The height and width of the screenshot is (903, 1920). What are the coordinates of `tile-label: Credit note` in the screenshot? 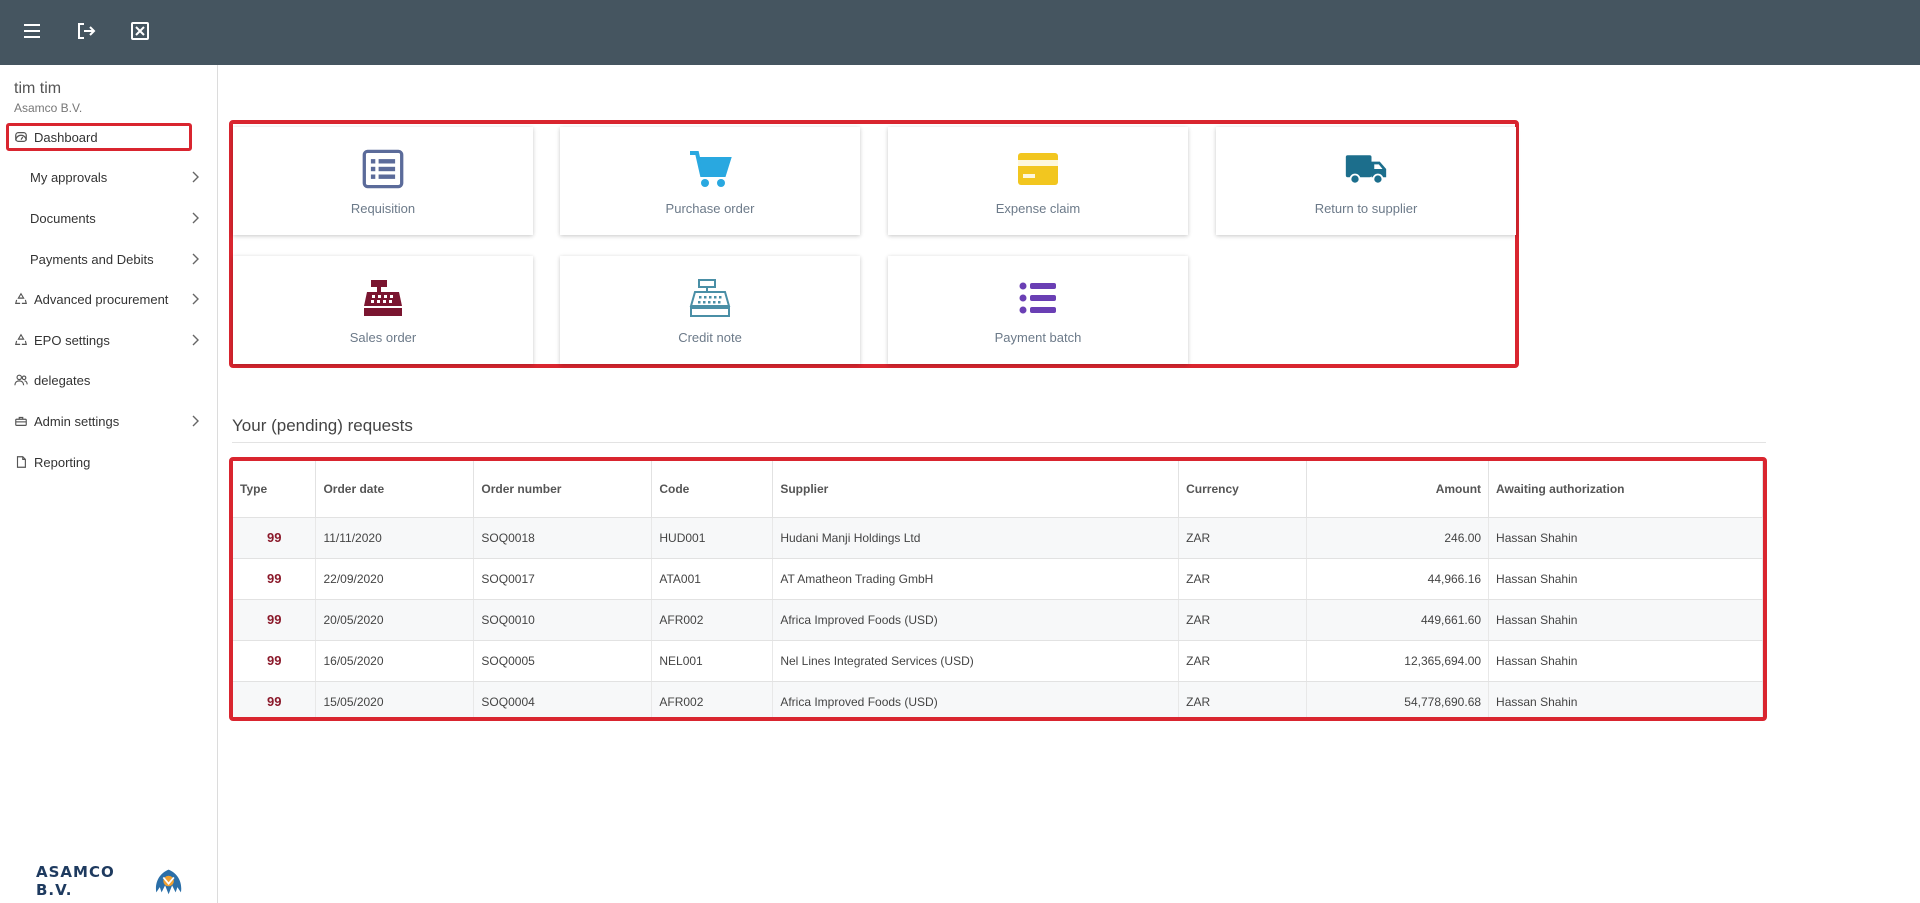 It's located at (710, 337).